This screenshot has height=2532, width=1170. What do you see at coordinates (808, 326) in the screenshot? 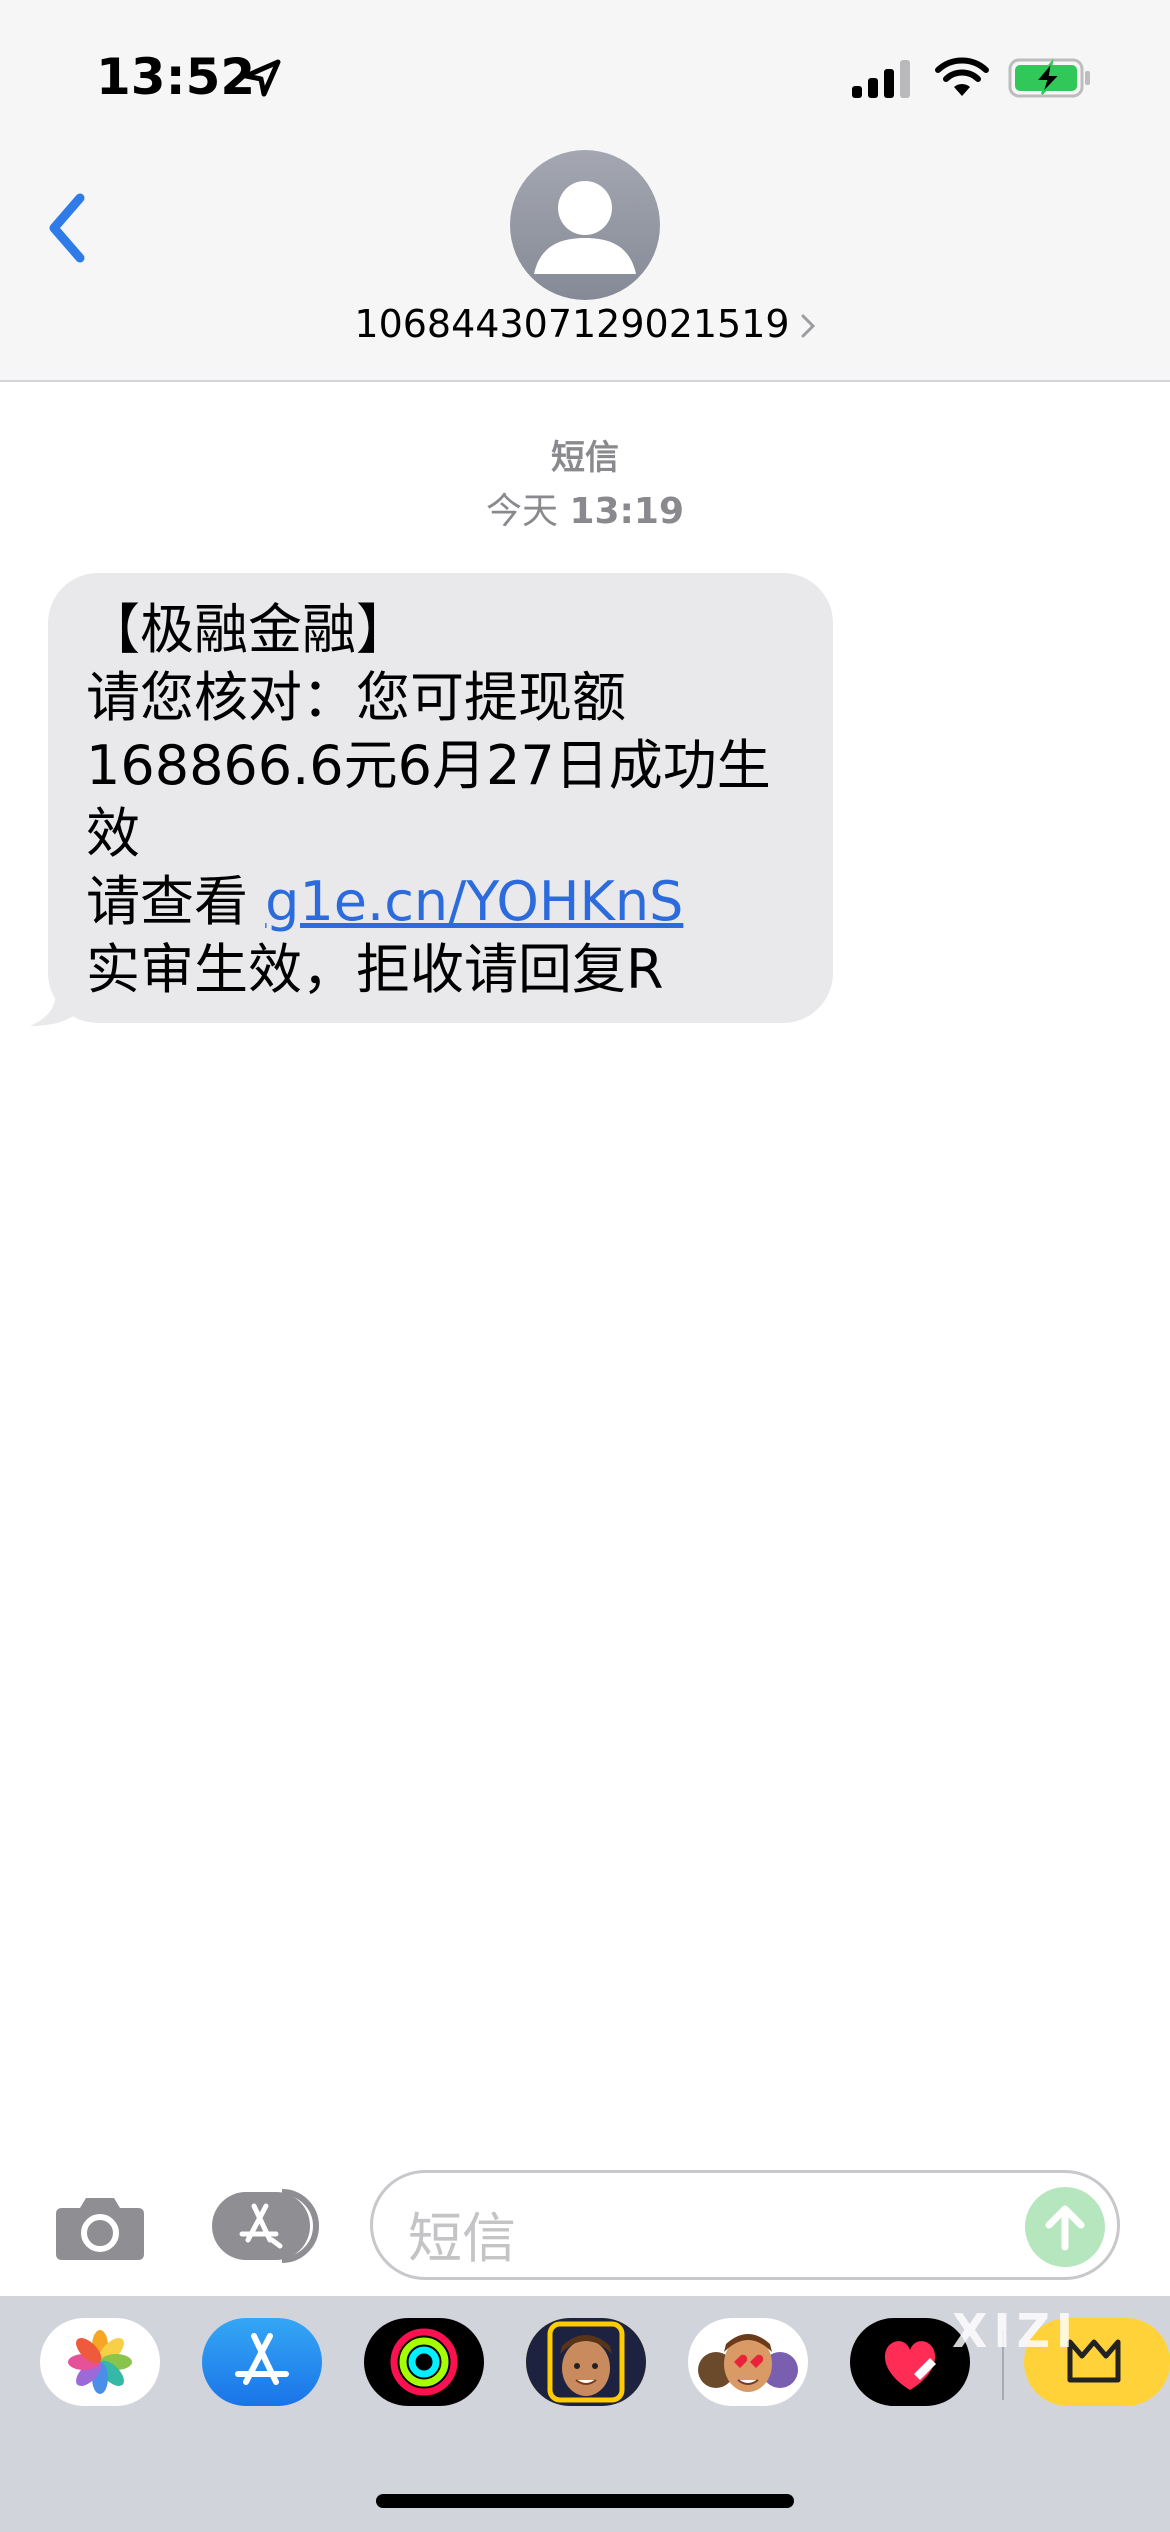
I see `chevron-right-icon` at bounding box center [808, 326].